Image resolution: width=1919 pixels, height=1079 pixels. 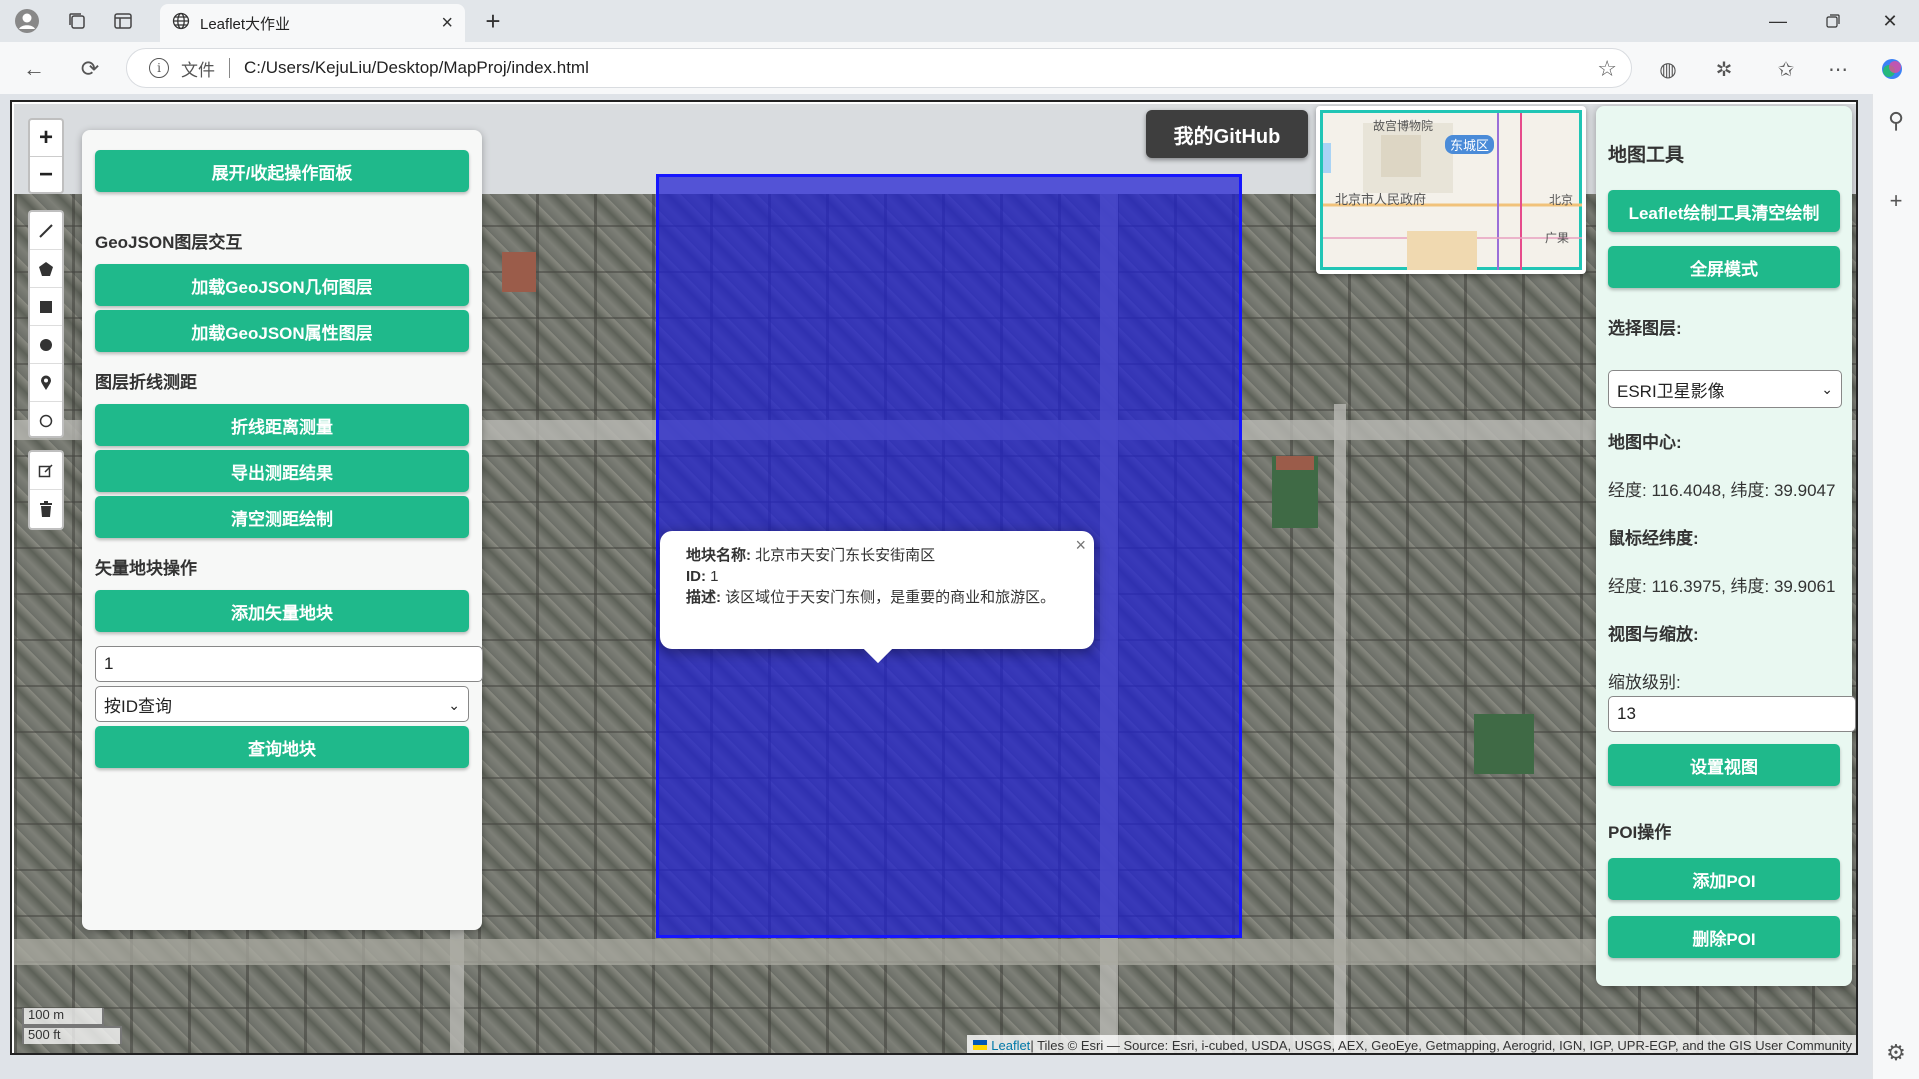 What do you see at coordinates (72, 1035) in the screenshot?
I see `scale-imperial: 500 ft` at bounding box center [72, 1035].